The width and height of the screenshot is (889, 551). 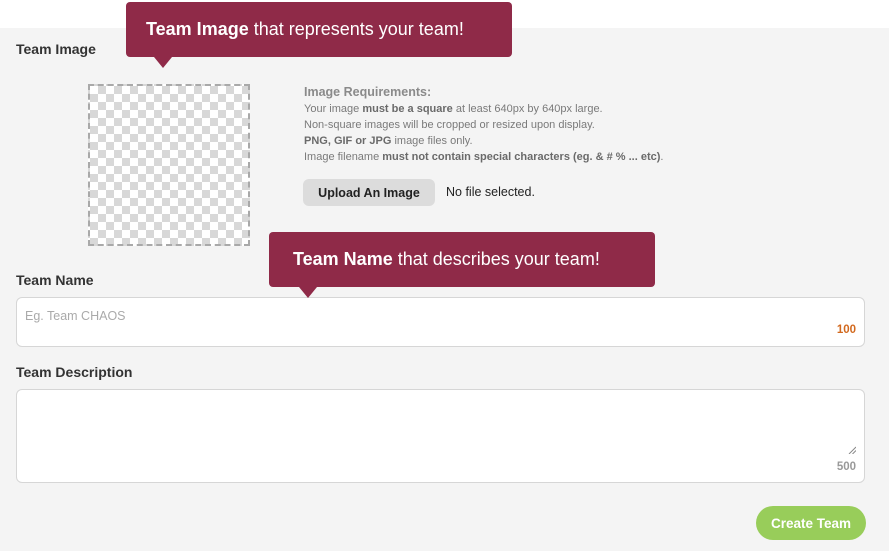 What do you see at coordinates (197, 29) in the screenshot?
I see `team-image-tooltip-bold: Team Image` at bounding box center [197, 29].